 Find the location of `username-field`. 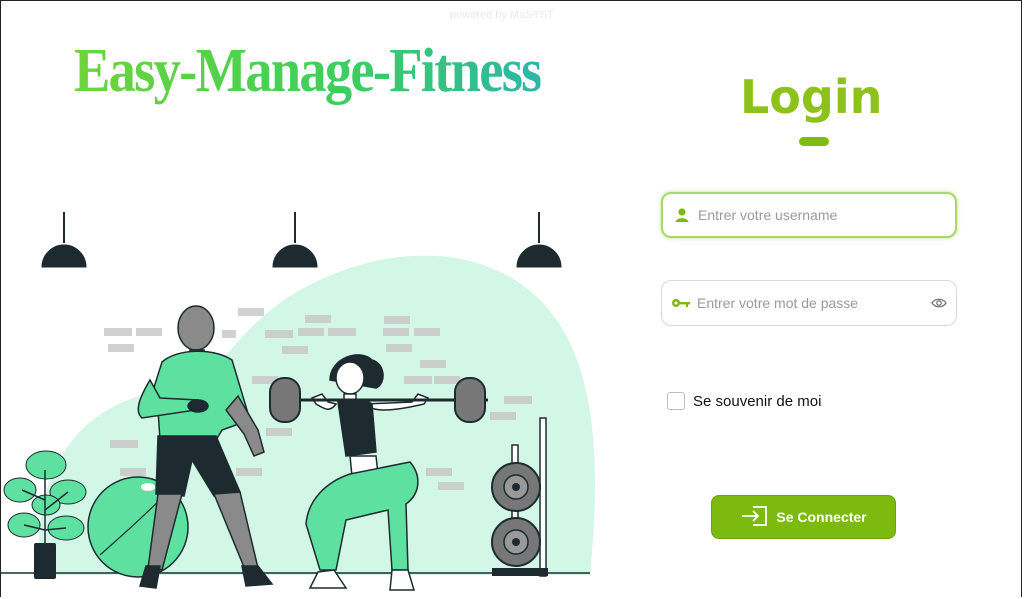

username-field is located at coordinates (809, 215).